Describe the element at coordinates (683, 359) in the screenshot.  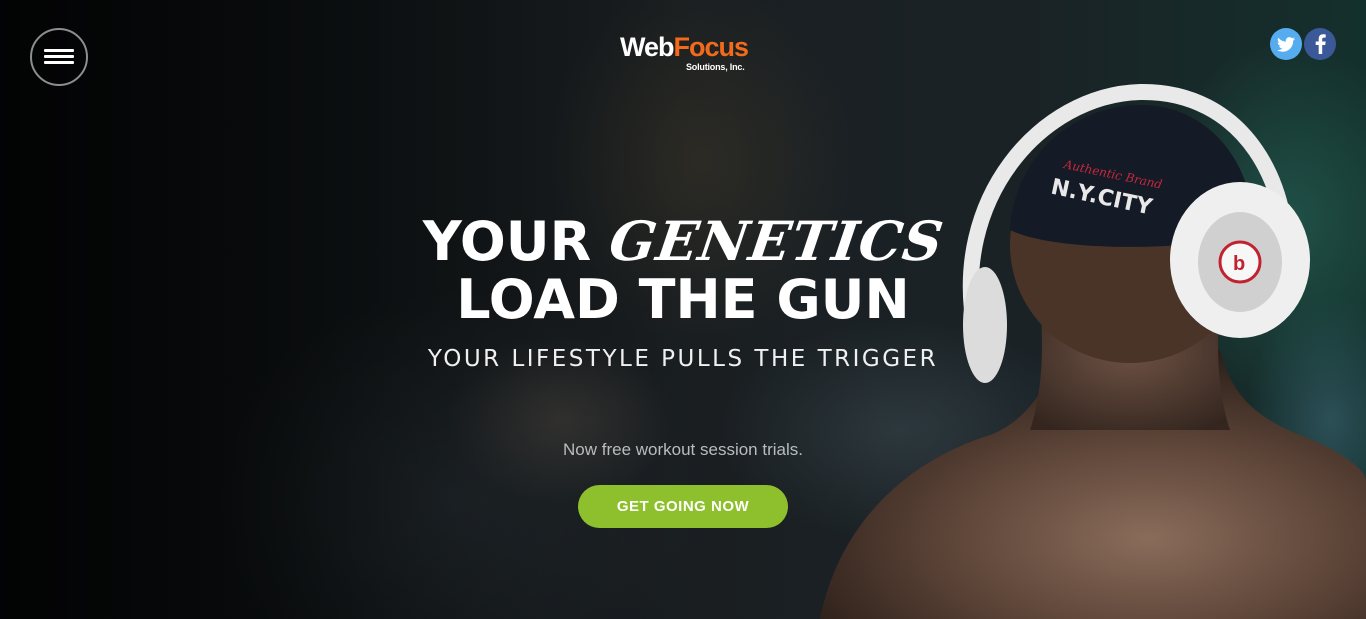
I see `hero-subheadline: YOUR LIFESTYLE PULLS THE TRIGGER` at that location.